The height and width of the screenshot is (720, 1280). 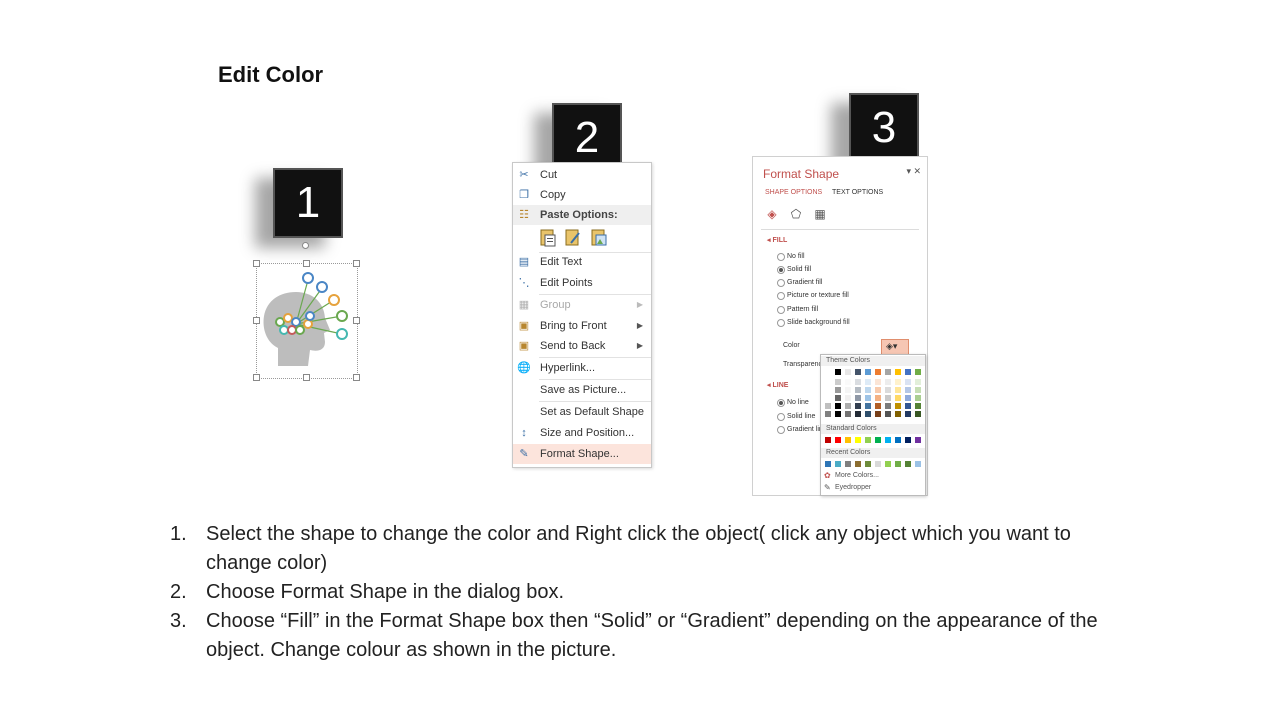 What do you see at coordinates (306, 311) in the screenshot?
I see `selected-shape` at bounding box center [306, 311].